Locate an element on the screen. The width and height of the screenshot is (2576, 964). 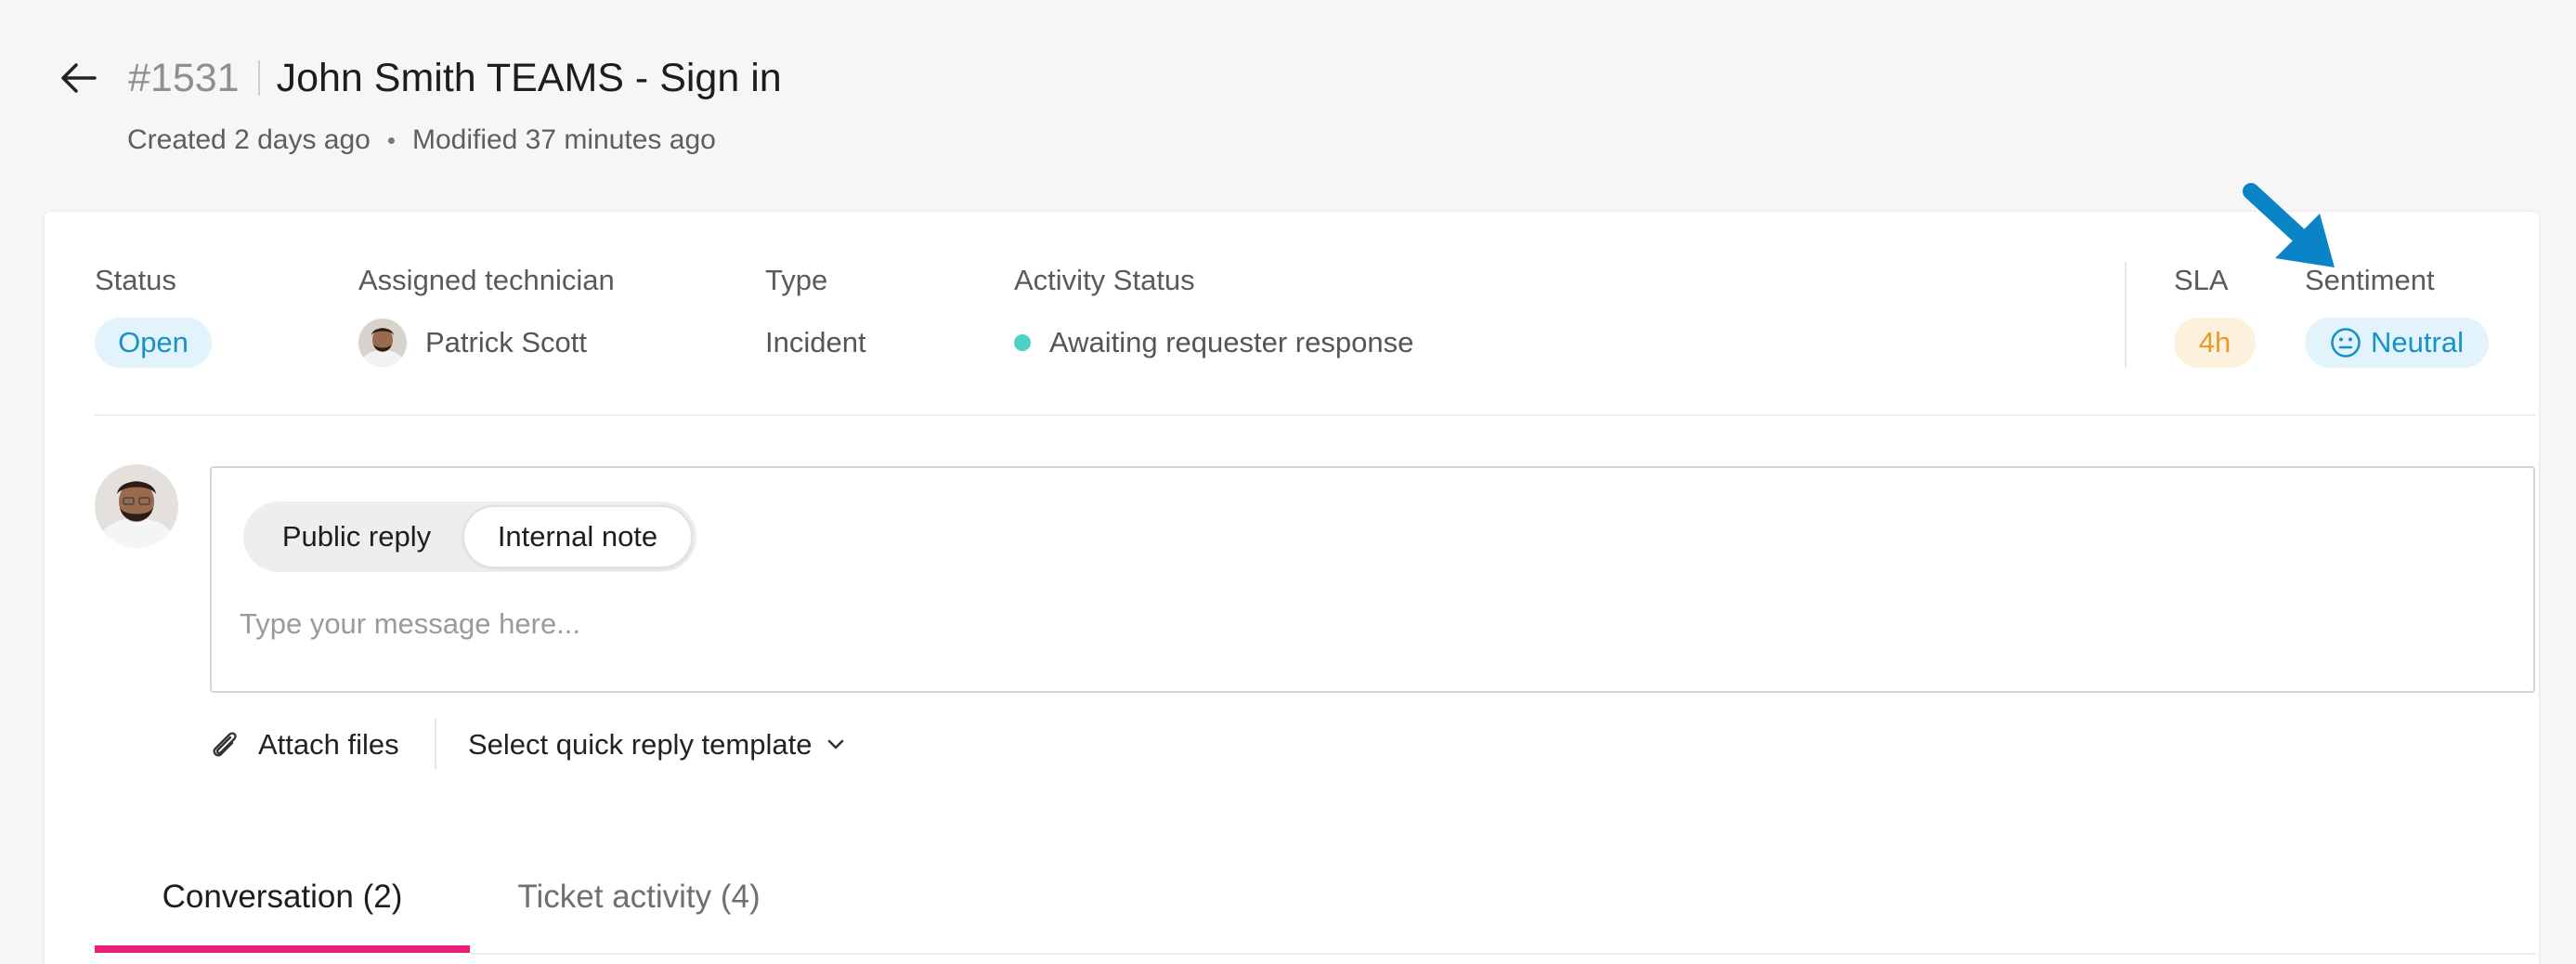
type-label: Type is located at coordinates (797, 280).